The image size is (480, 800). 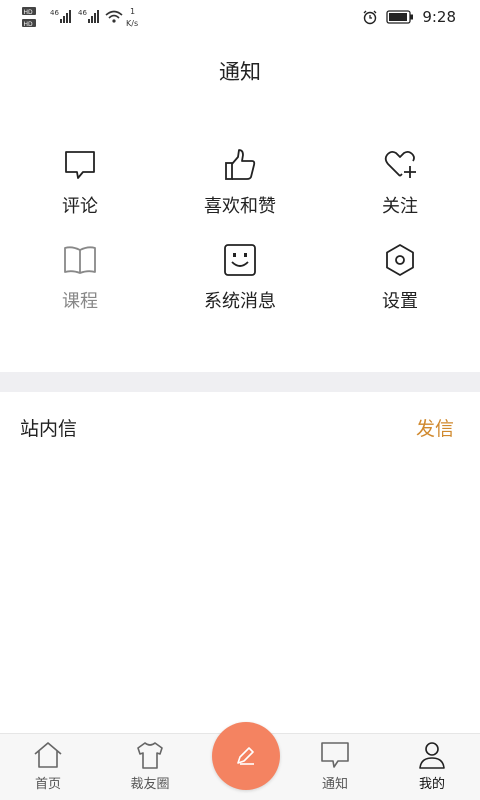 I want to click on tab-label: 裁友圈, so click(x=150, y=784).